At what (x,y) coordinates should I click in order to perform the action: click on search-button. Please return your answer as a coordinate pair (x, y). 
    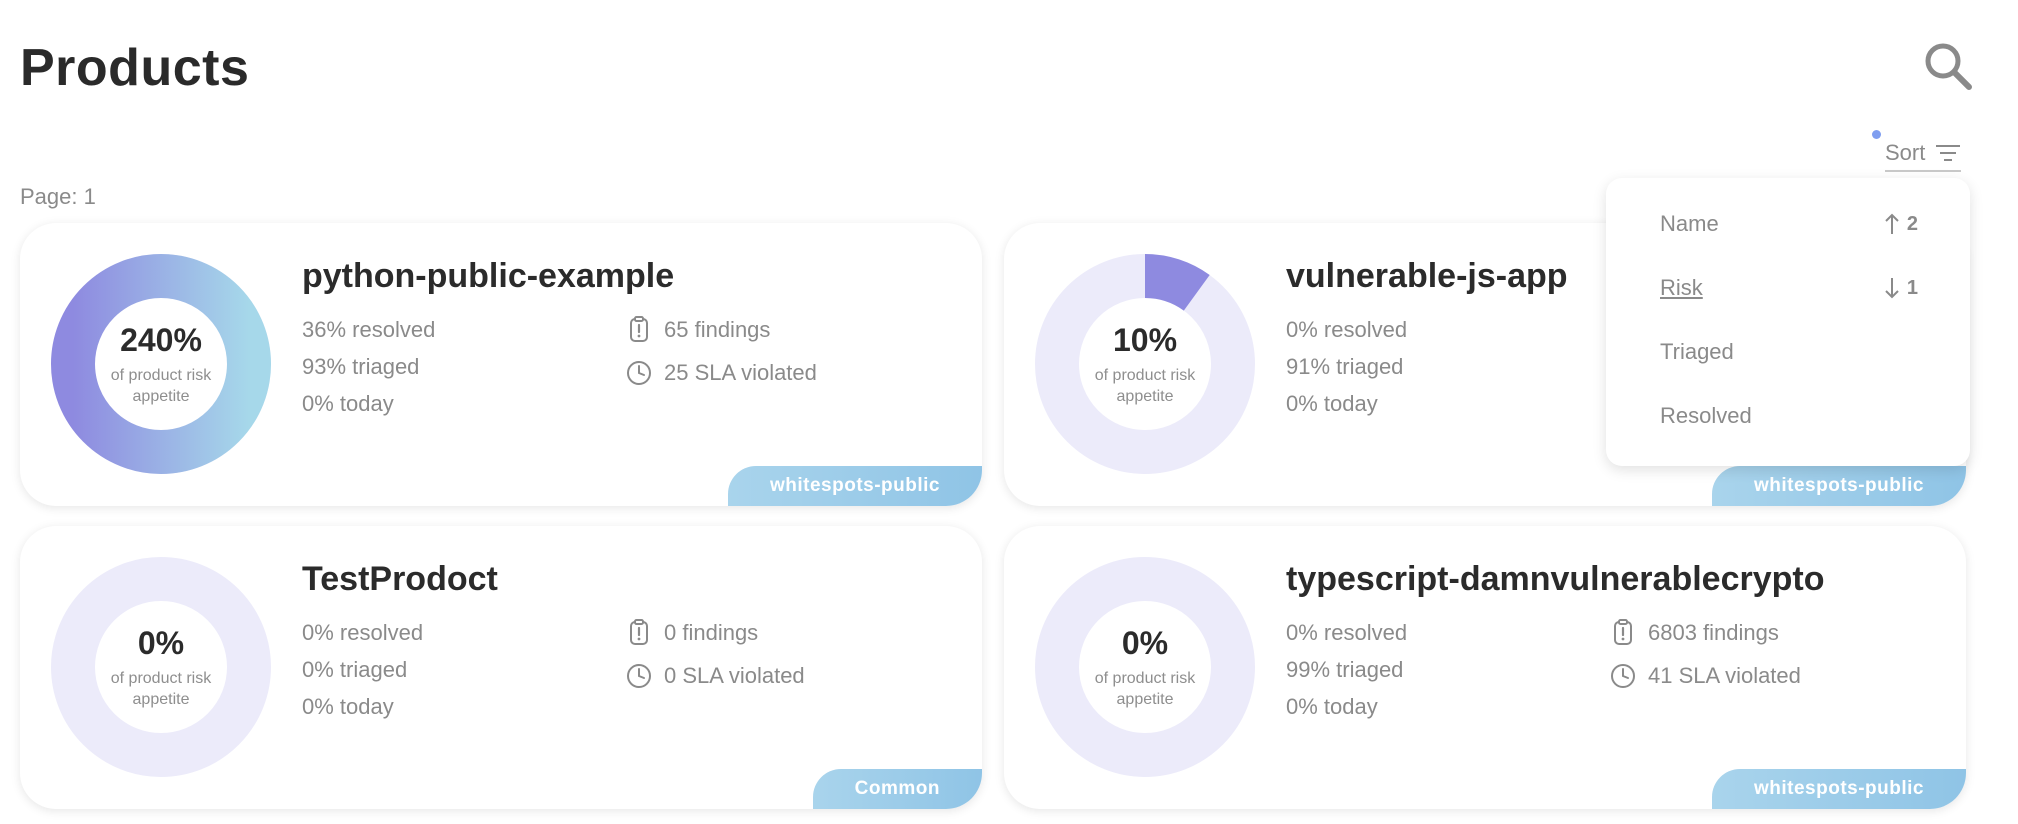
    Looking at the image, I should click on (1948, 66).